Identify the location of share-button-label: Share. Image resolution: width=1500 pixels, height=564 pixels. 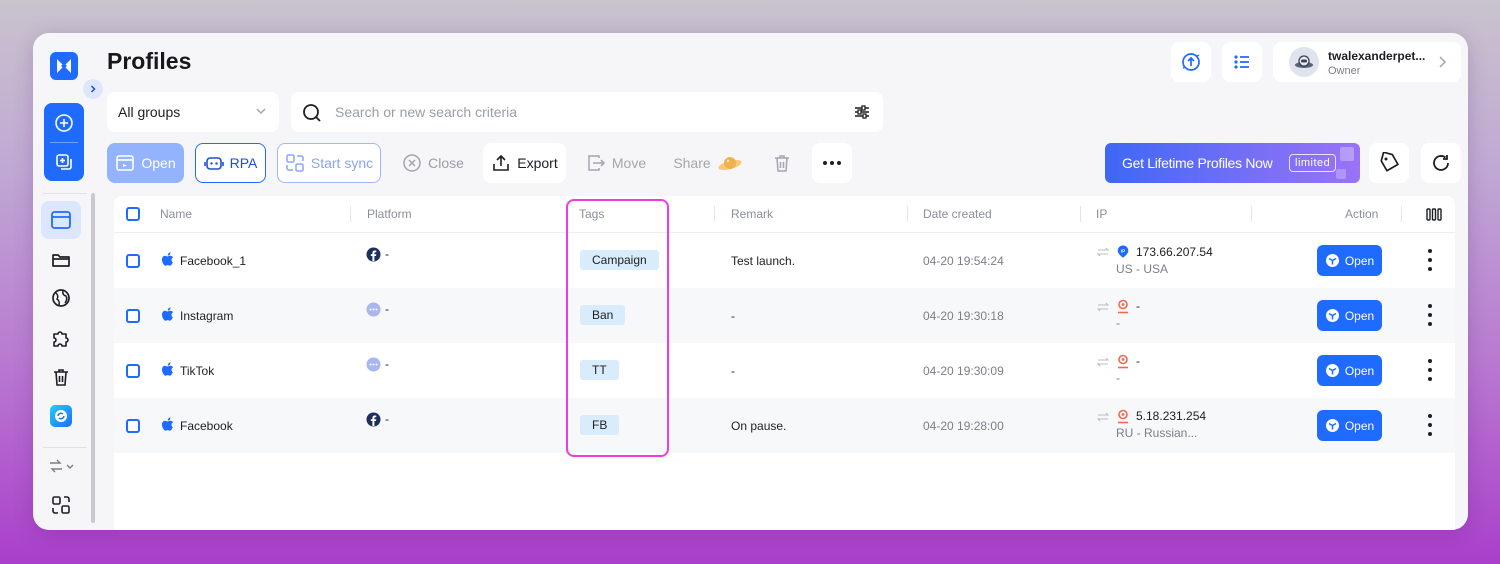
(692, 163).